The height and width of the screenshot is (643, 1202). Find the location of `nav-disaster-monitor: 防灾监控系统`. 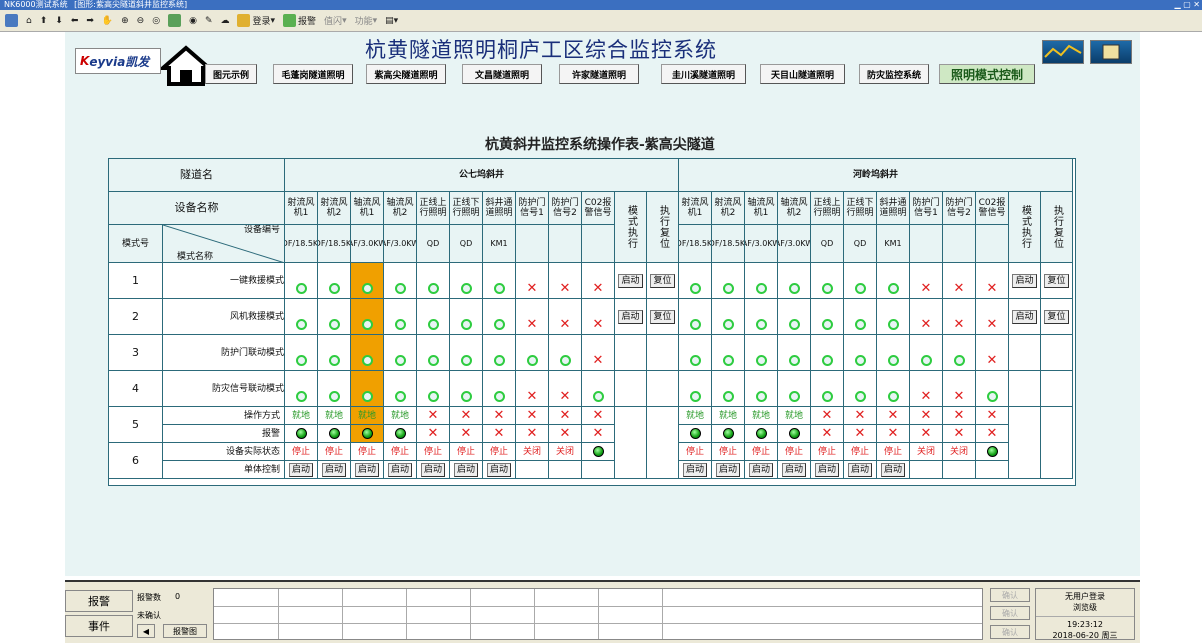

nav-disaster-monitor: 防灾监控系统 is located at coordinates (894, 74).